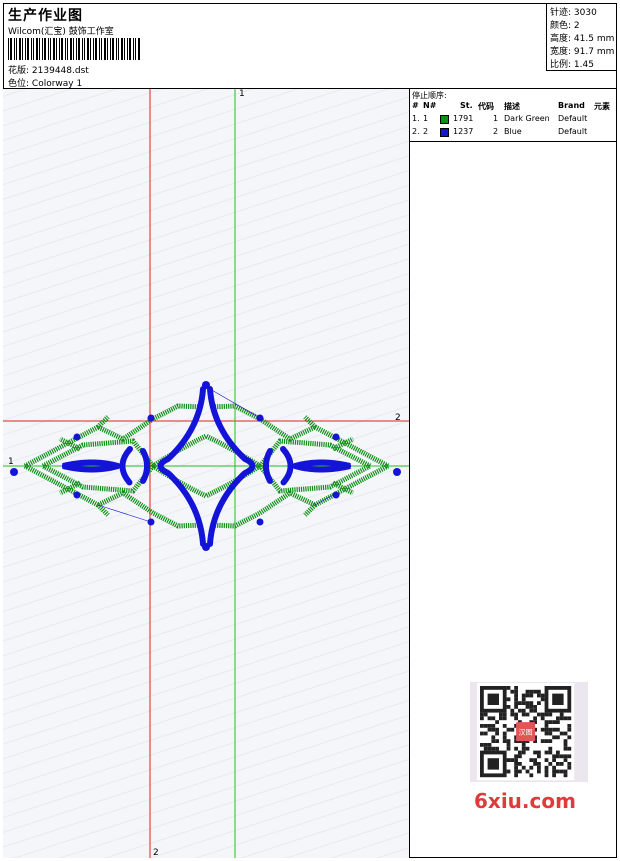  Describe the element at coordinates (463, 118) in the screenshot. I see `row-stitches: 1791` at that location.